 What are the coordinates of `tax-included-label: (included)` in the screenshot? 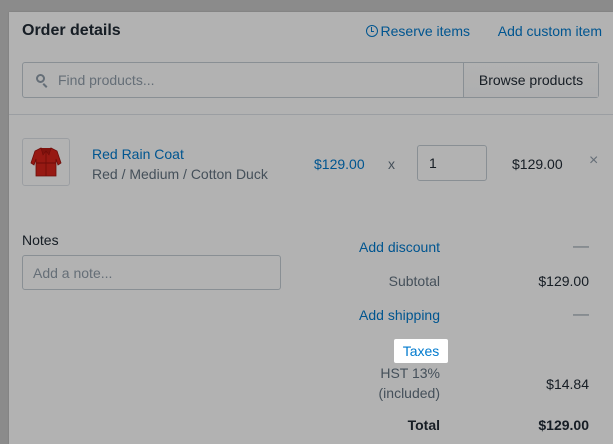 It's located at (409, 393).